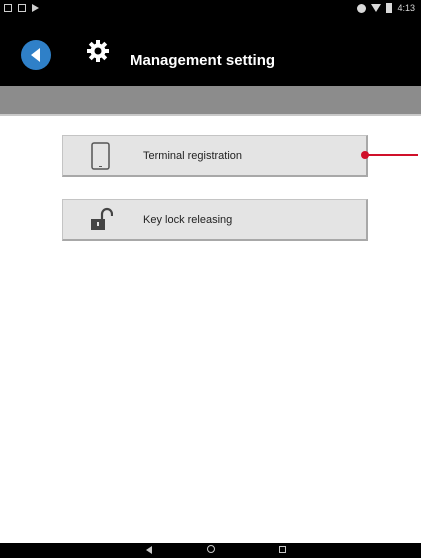 The width and height of the screenshot is (421, 558). I want to click on callout-marker-line, so click(393, 155).